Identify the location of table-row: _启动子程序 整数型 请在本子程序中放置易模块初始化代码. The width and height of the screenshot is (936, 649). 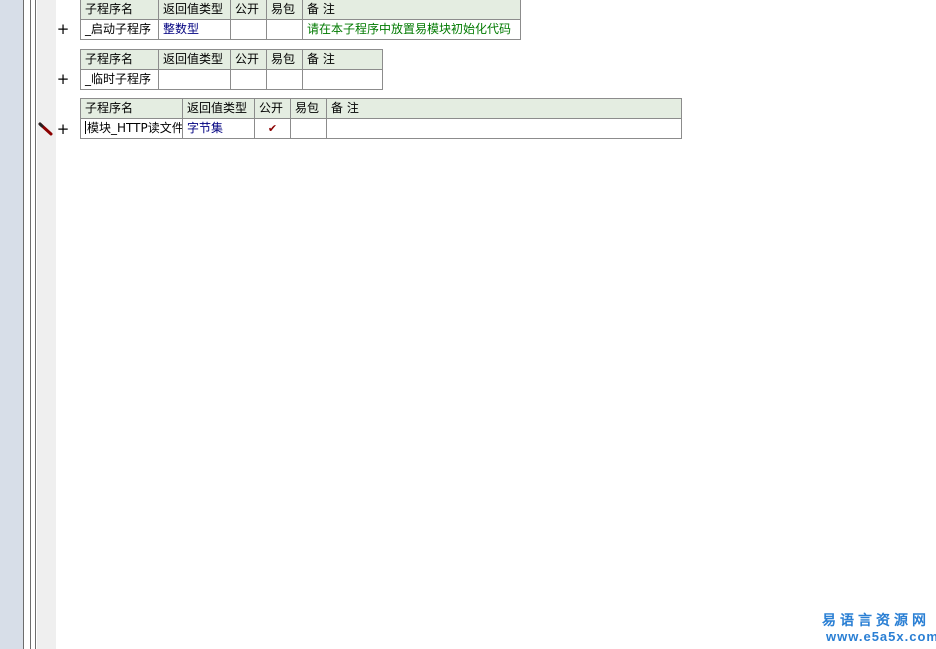
(300, 29).